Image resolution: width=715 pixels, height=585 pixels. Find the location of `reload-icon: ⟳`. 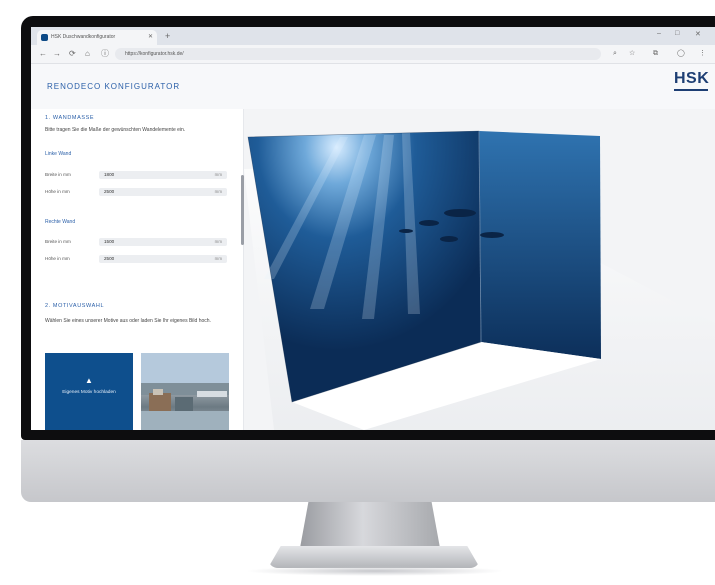

reload-icon: ⟳ is located at coordinates (72, 54).